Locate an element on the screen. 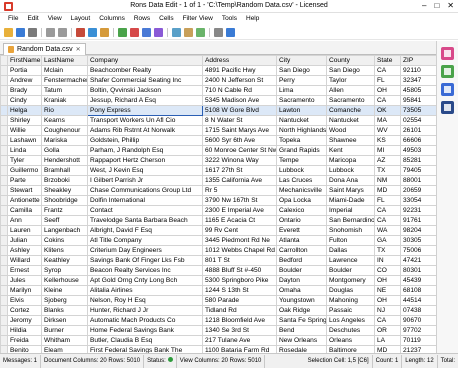  column-header-zip: ZIP is located at coordinates (418, 60).